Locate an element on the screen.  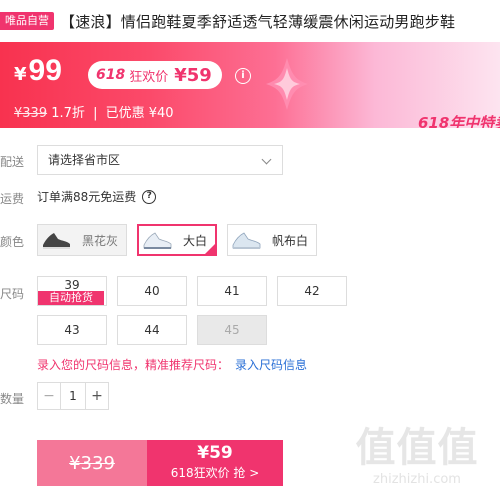
increase-button: + is located at coordinates (97, 396).